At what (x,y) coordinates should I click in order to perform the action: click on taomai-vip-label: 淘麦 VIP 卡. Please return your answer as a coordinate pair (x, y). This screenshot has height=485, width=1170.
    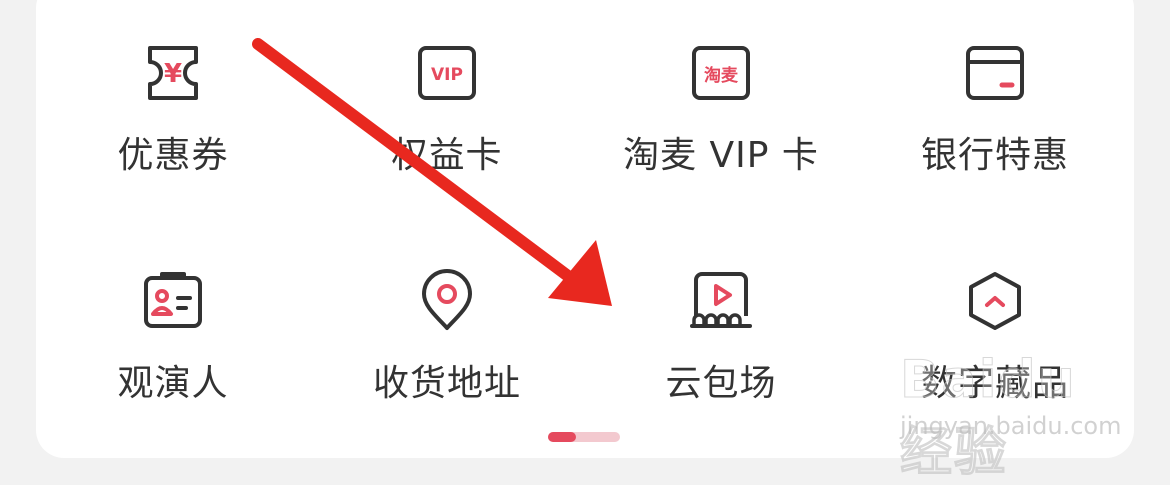
    Looking at the image, I should click on (721, 155).